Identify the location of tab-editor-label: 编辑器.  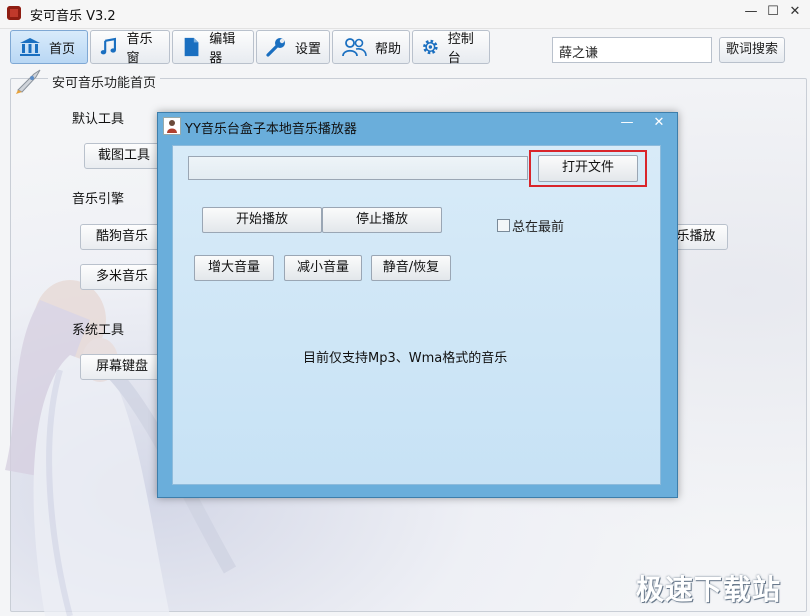
(222, 49).